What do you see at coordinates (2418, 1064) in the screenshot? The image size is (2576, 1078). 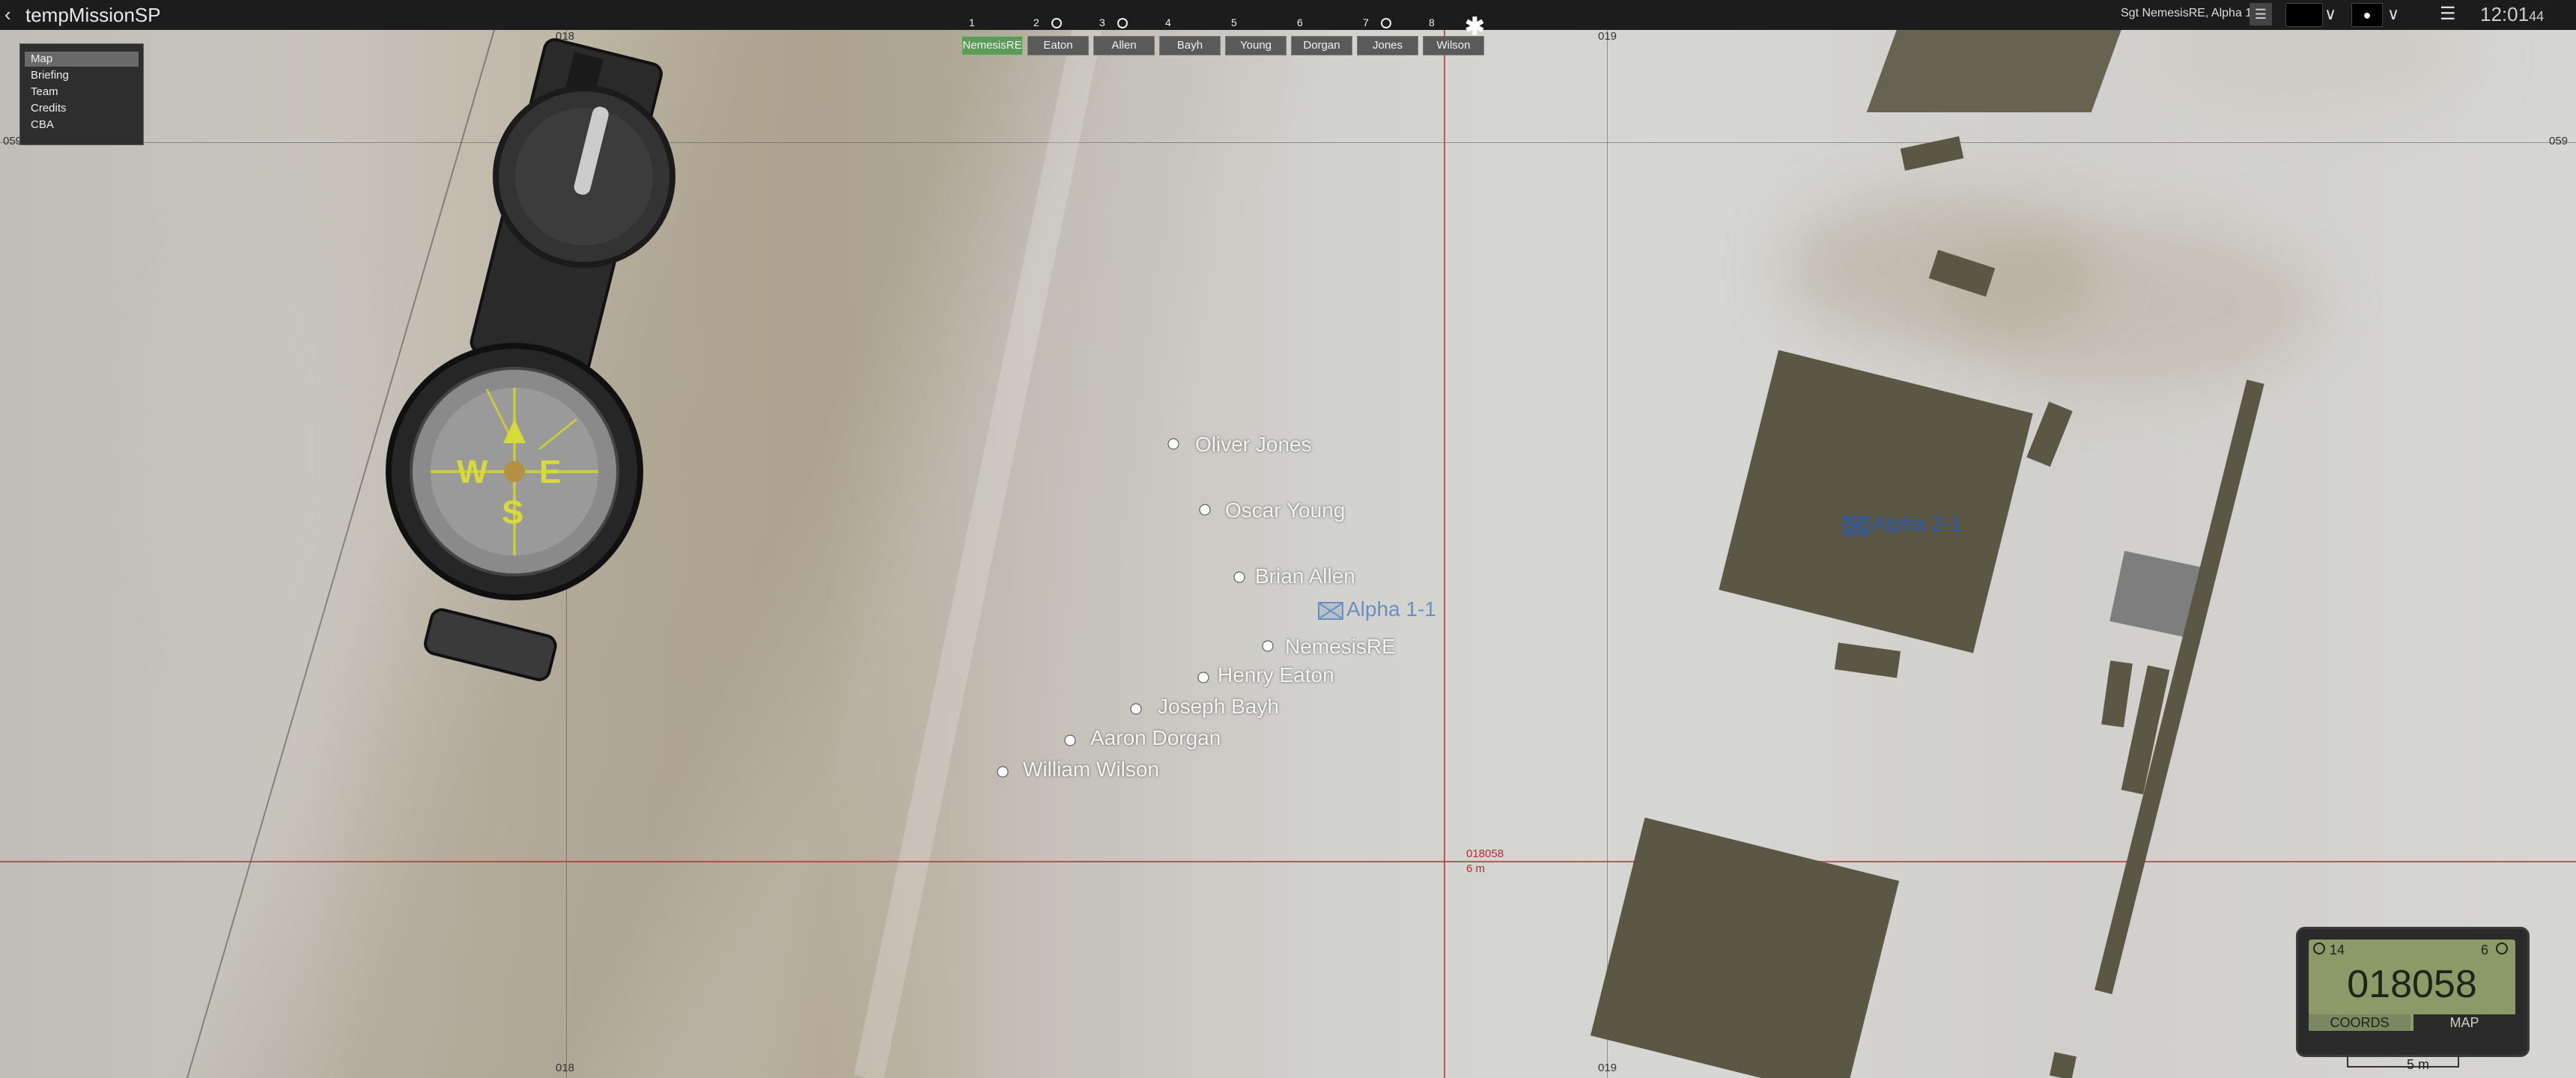 I see `scale-label: 5 m` at bounding box center [2418, 1064].